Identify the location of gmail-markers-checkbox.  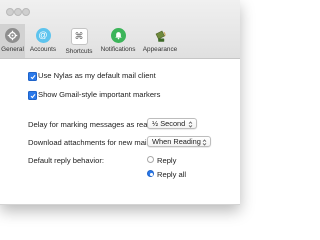
(32, 95).